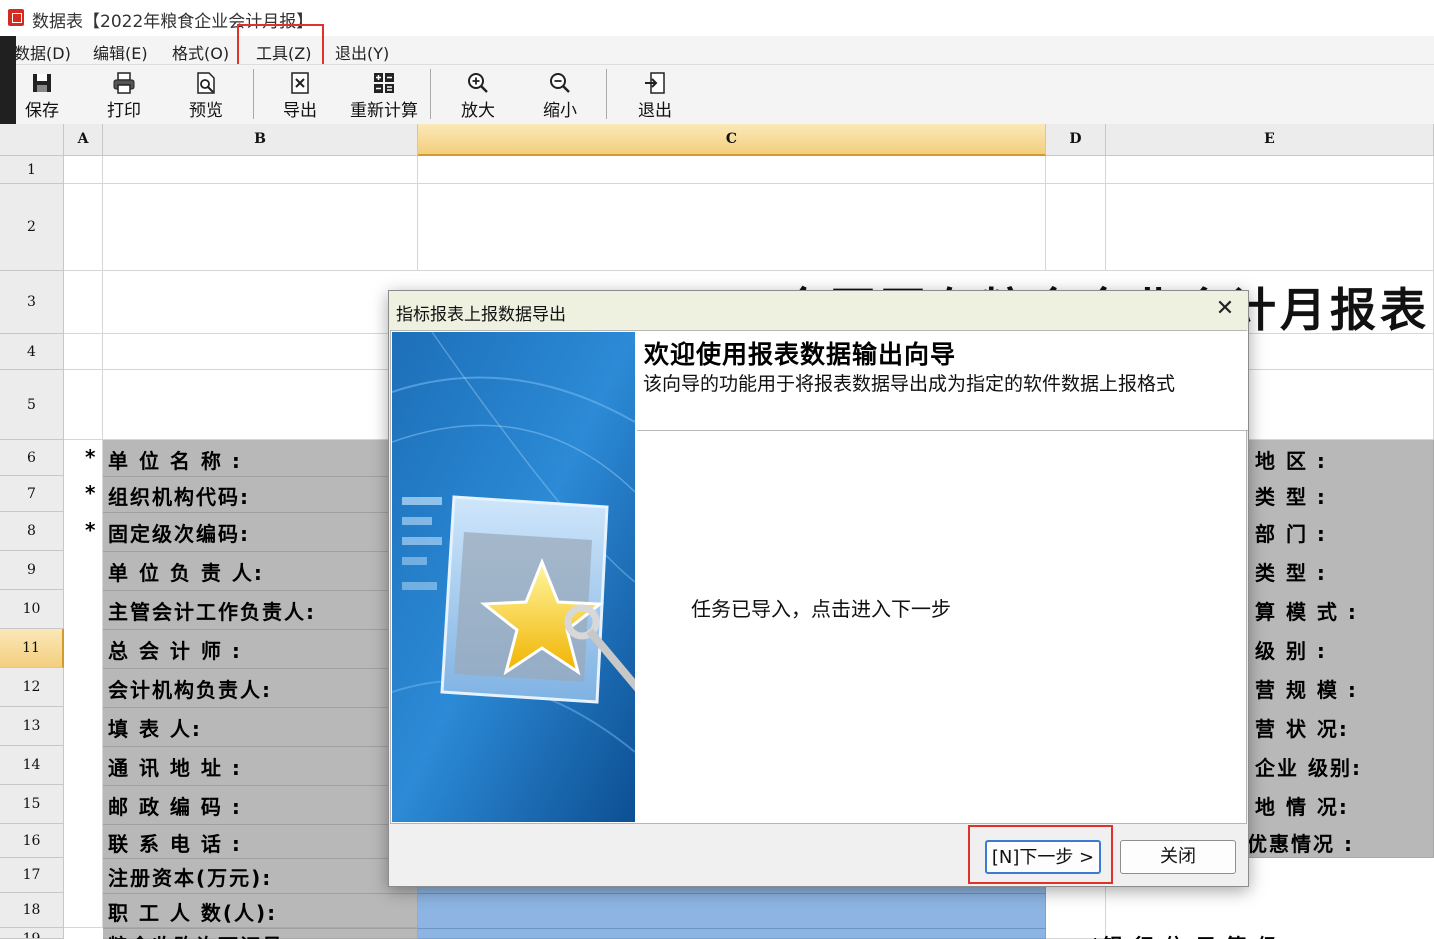 Image resolution: width=1434 pixels, height=939 pixels. What do you see at coordinates (42, 83) in the screenshot?
I see `save-icon` at bounding box center [42, 83].